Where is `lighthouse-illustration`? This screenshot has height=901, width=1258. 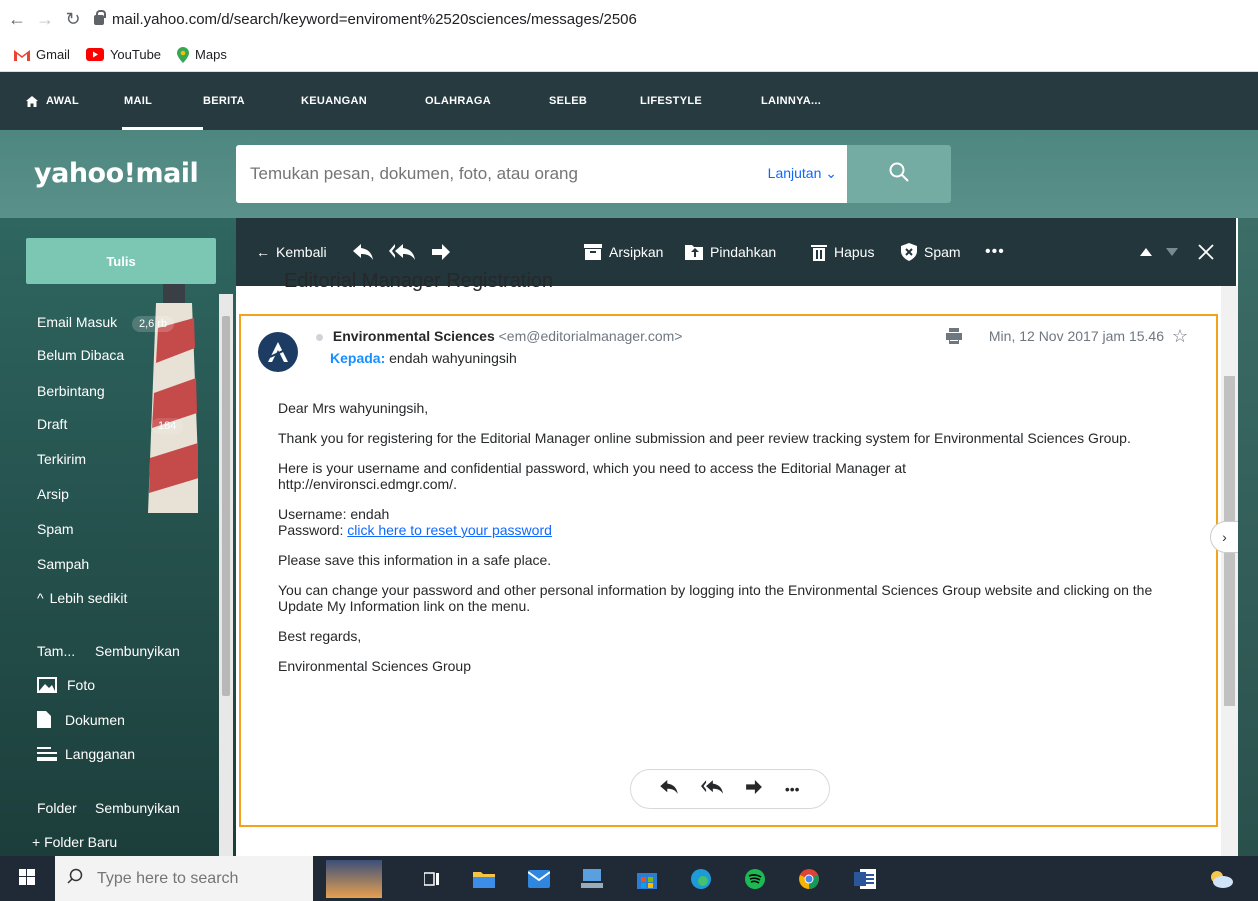 lighthouse-illustration is located at coordinates (173, 398).